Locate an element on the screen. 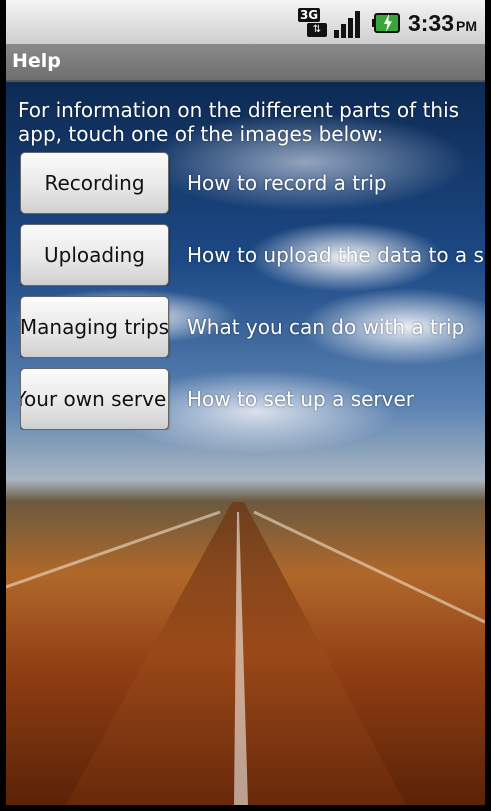 This screenshot has height=811, width=491. help-row-own-server: Your own server How to set up a server is located at coordinates (252, 399).